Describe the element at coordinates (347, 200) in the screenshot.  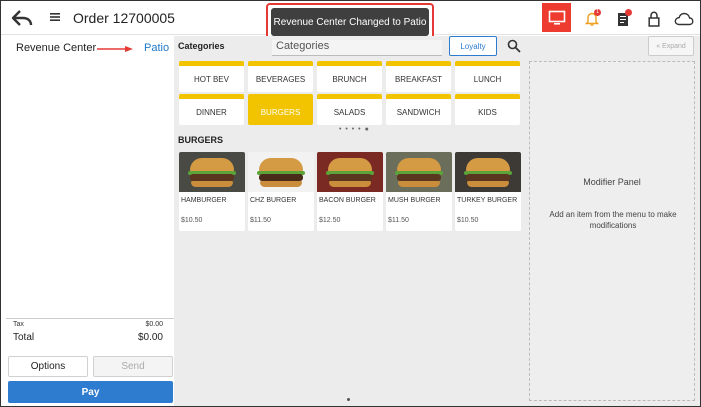
I see `item-name: BACON BURGER` at that location.